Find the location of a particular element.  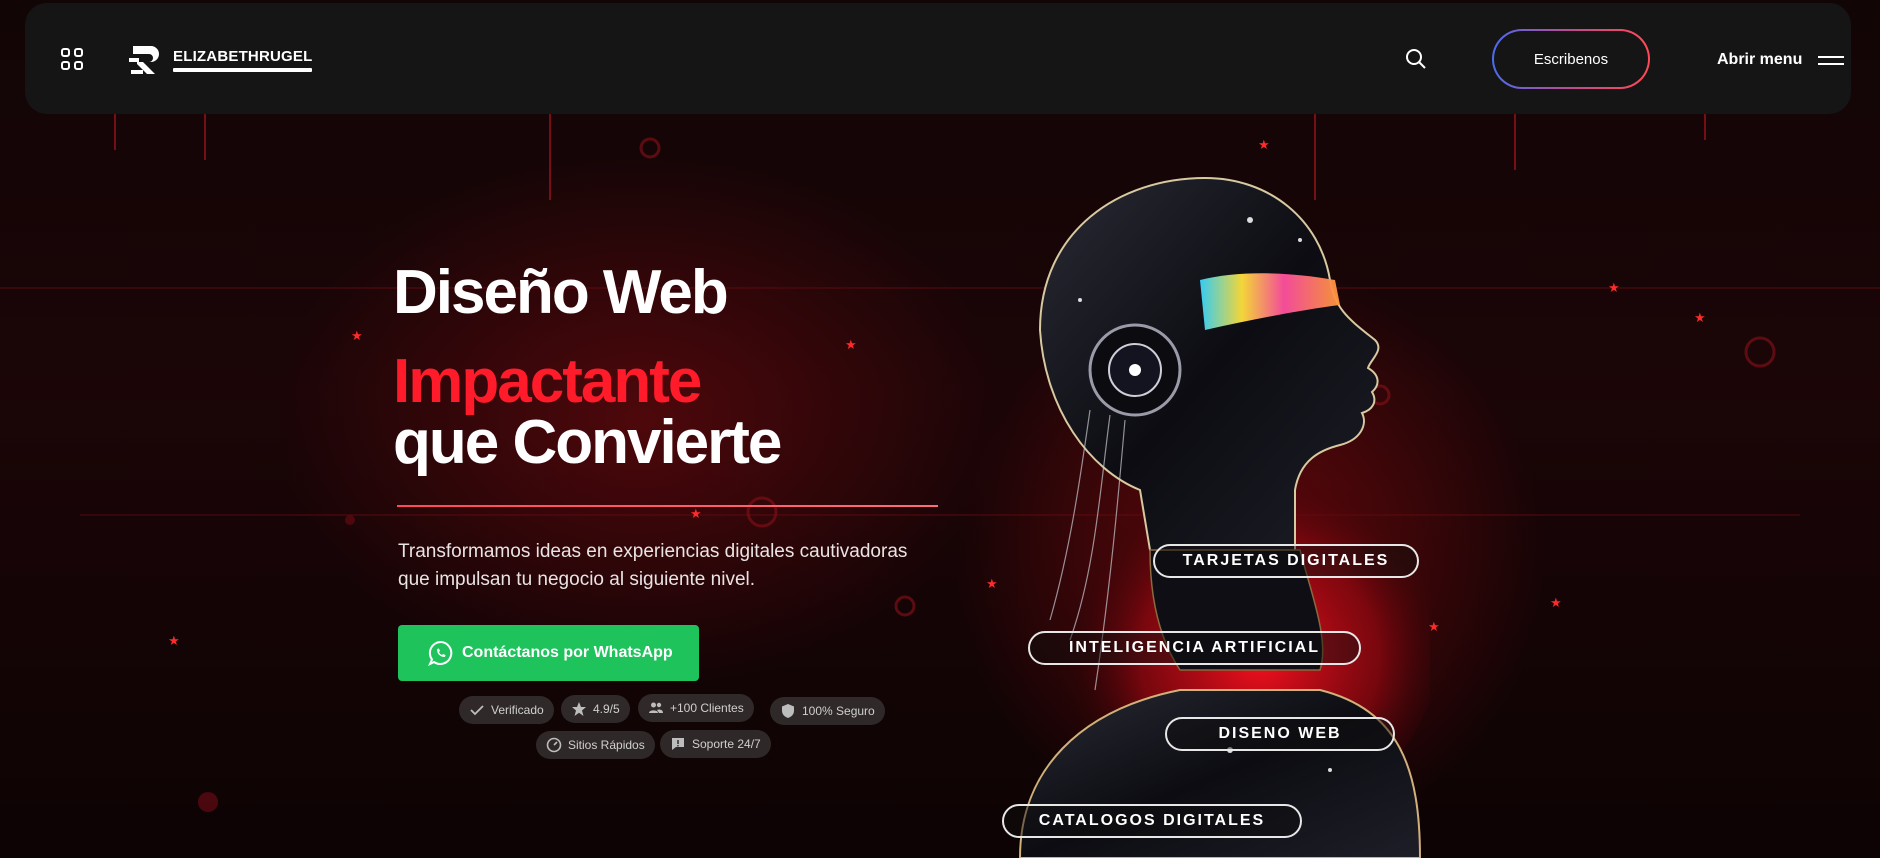

contact-button: Escribenos is located at coordinates (1571, 59).